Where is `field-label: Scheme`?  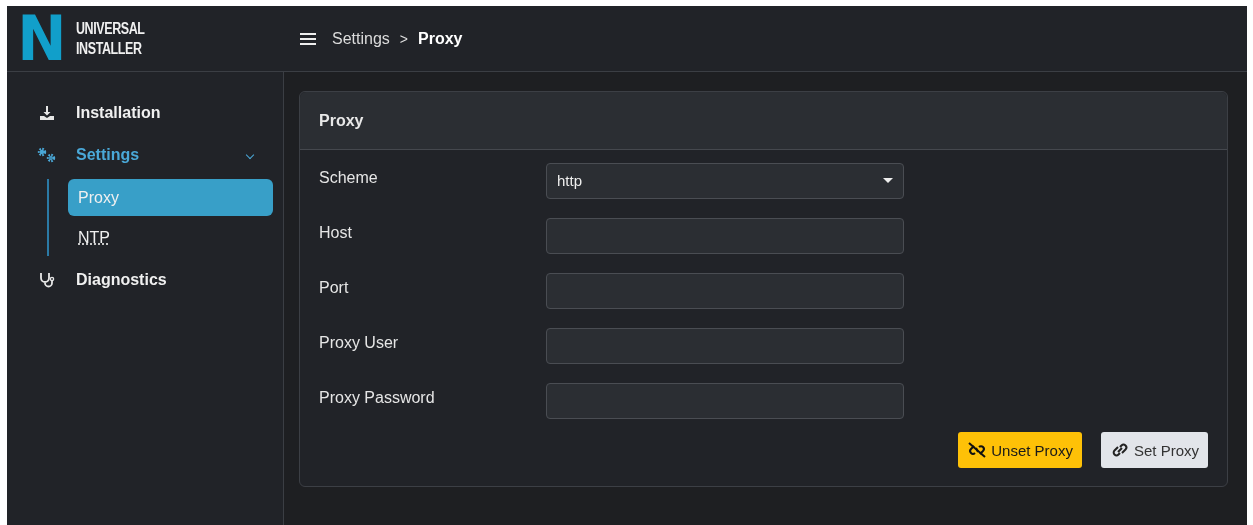
field-label: Scheme is located at coordinates (349, 177).